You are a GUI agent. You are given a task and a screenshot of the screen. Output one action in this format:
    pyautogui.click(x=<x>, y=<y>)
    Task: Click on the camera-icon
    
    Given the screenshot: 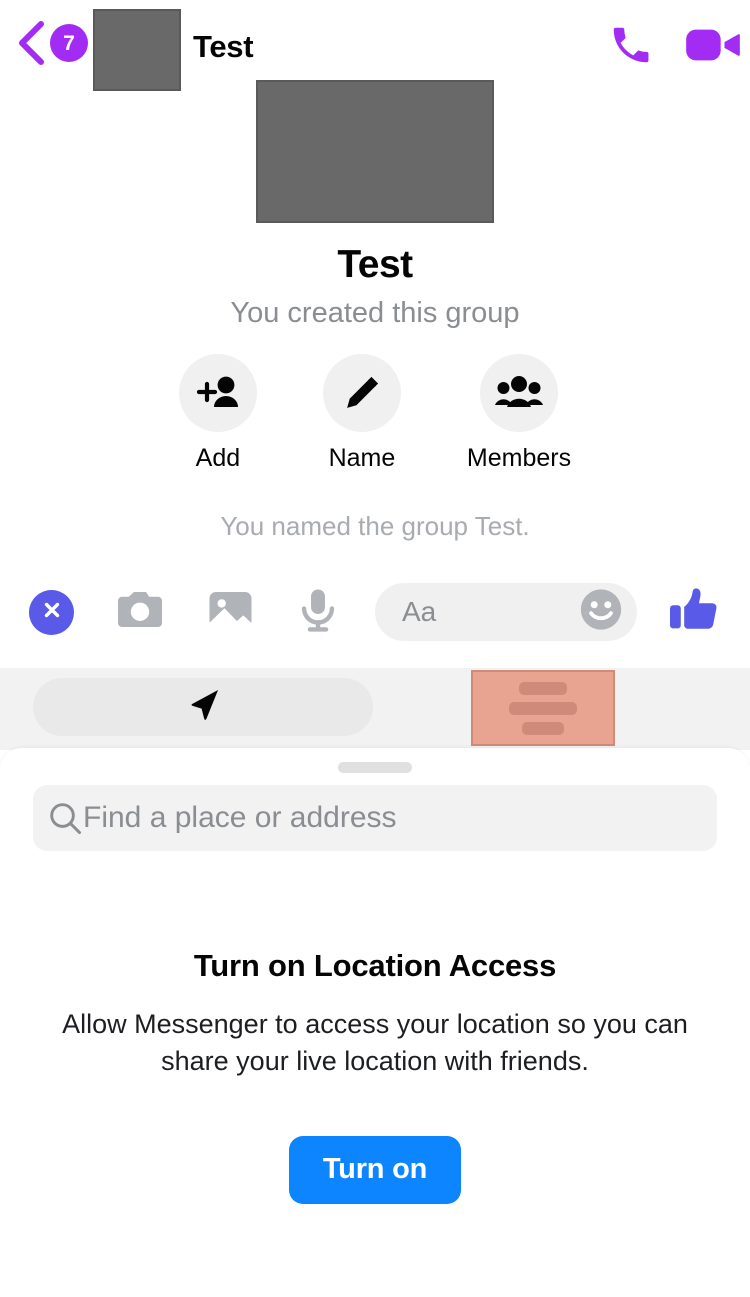 What is the action you would take?
    pyautogui.click(x=140, y=612)
    